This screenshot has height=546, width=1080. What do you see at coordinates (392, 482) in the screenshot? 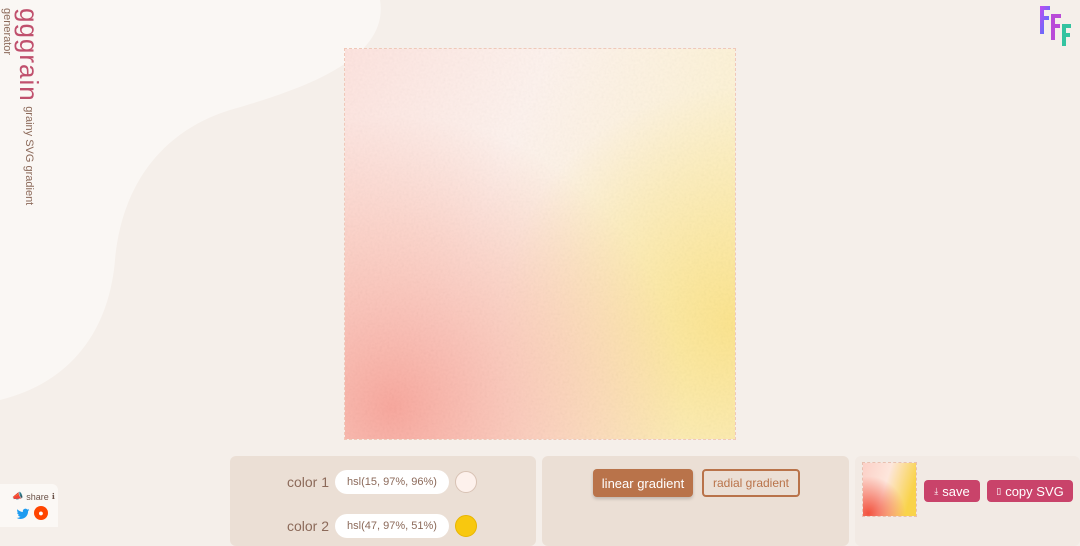
I see `color1-input: hsl(15, 97%, 96%)` at bounding box center [392, 482].